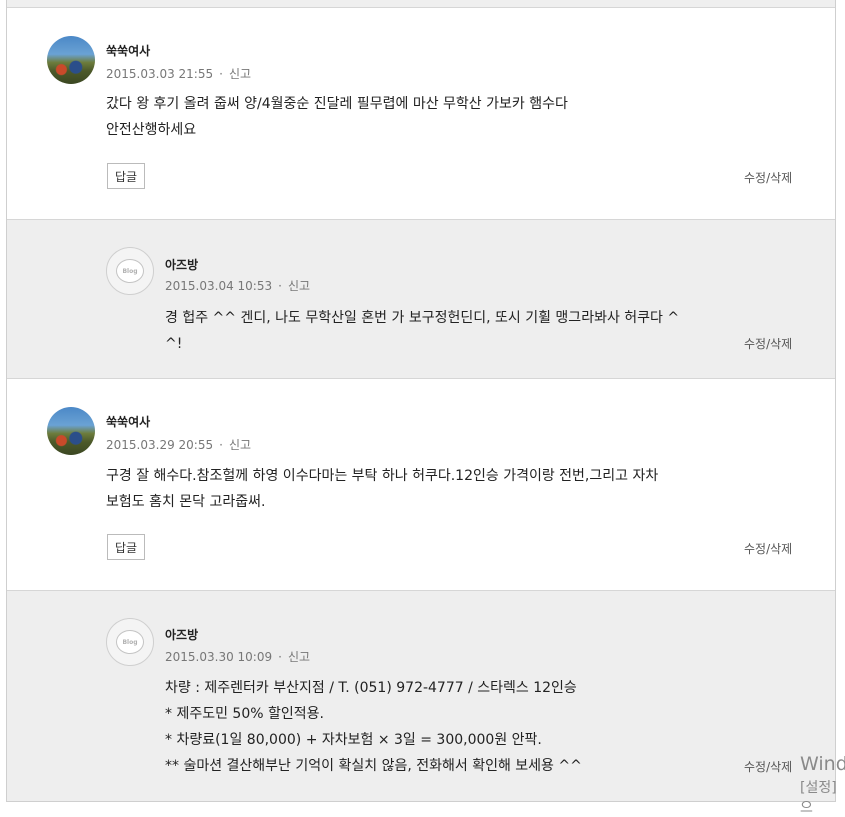 This screenshot has height=817, width=845. What do you see at coordinates (160, 445) in the screenshot?
I see `comment-date: 2015.03.29 20:55` at bounding box center [160, 445].